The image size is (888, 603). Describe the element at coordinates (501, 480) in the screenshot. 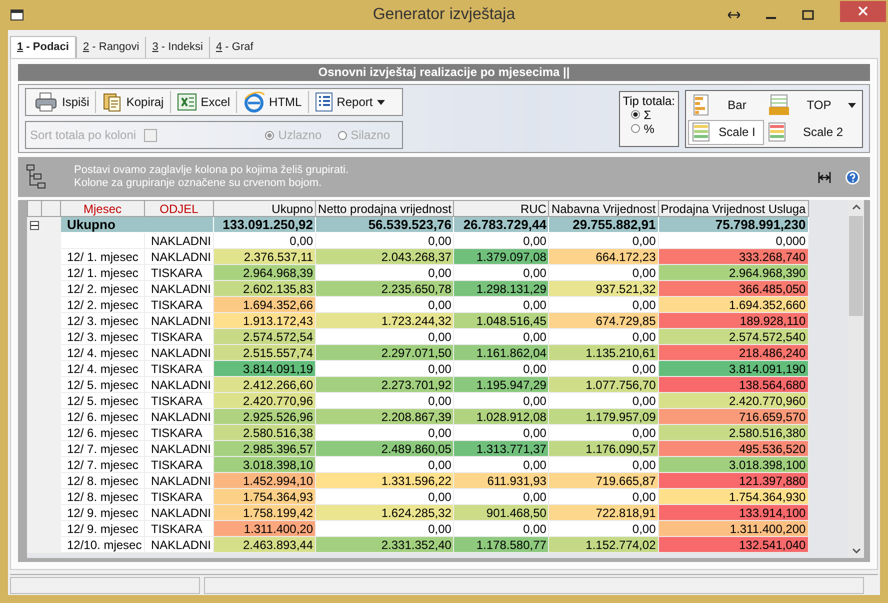

I see `table-cell: 611.931,93` at that location.